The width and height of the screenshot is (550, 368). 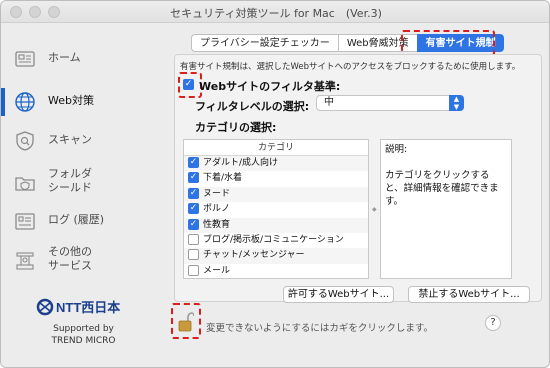 I want to click on sidebar-item-folder-shield: フォルダ シールド, so click(x=83, y=183).